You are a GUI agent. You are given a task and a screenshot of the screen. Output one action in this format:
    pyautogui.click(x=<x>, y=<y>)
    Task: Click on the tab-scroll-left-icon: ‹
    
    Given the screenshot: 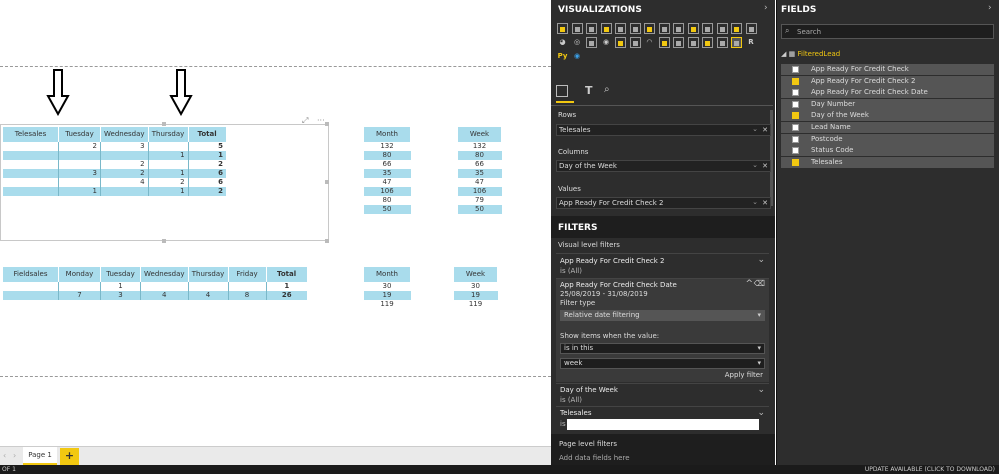 What is the action you would take?
    pyautogui.click(x=4, y=455)
    